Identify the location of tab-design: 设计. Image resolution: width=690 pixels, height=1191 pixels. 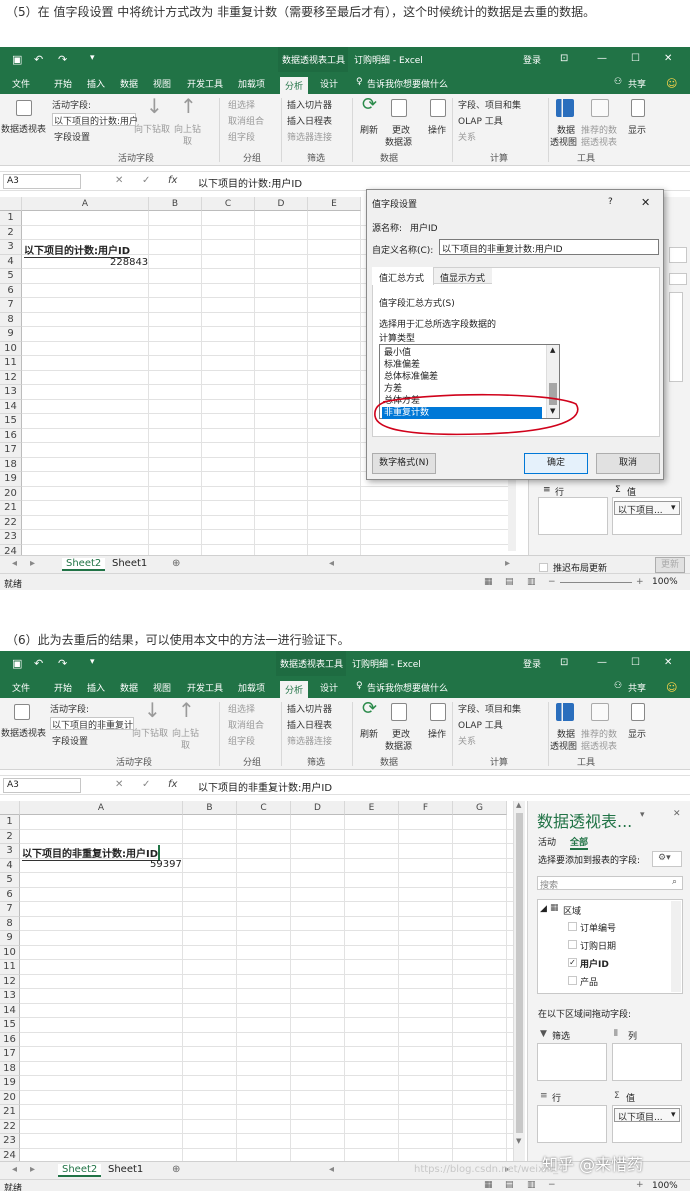
(329, 687).